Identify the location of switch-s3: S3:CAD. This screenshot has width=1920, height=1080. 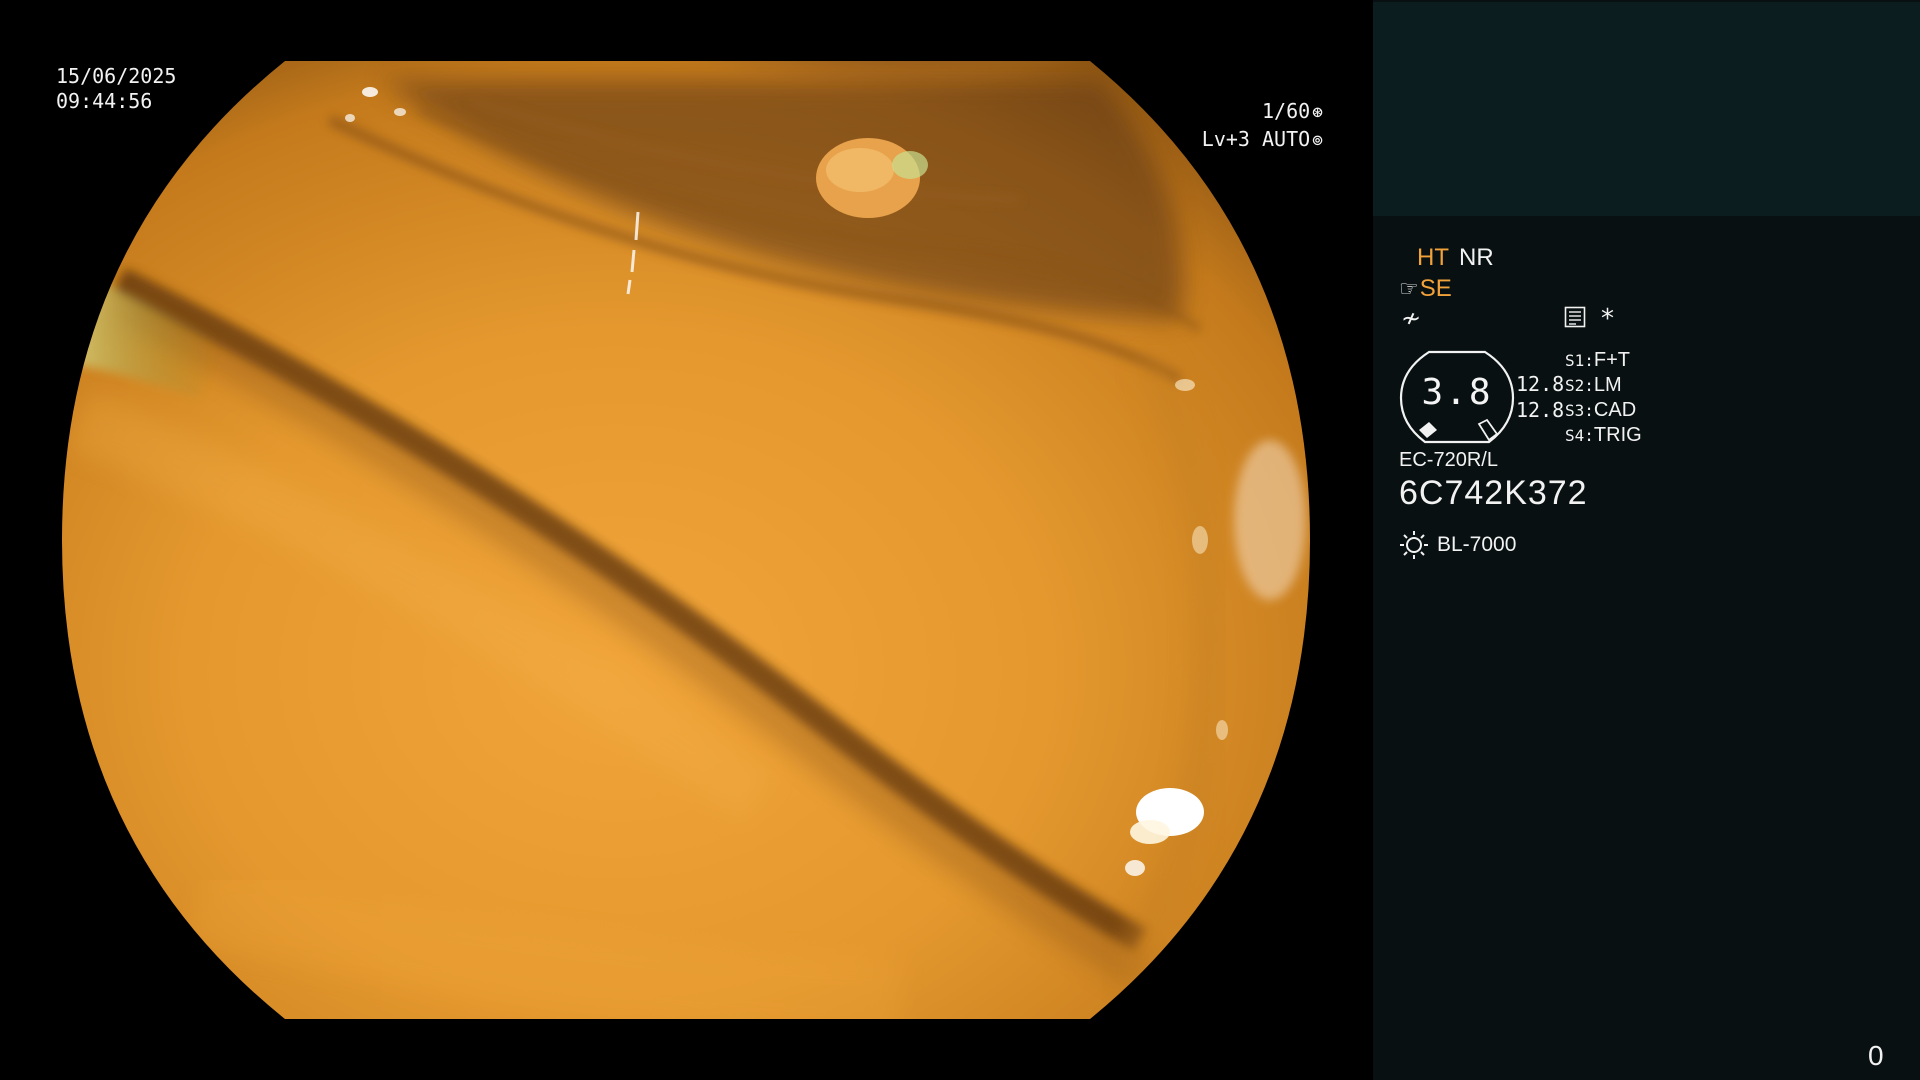
(1603, 410).